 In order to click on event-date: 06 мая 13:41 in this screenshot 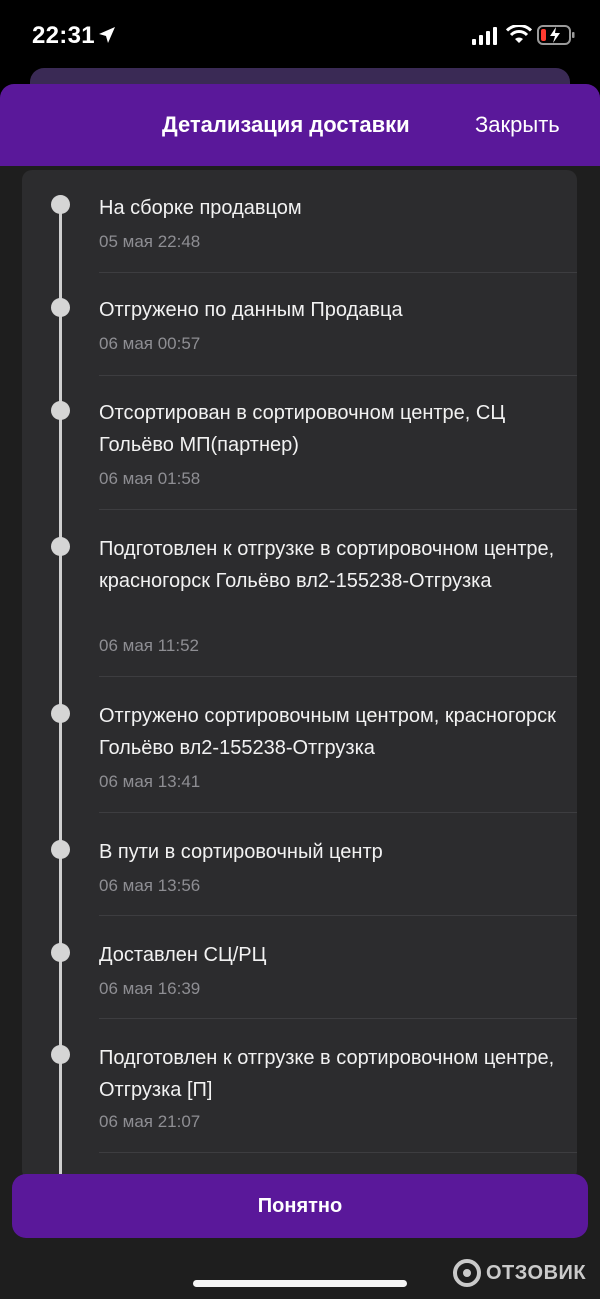, I will do `click(150, 781)`.